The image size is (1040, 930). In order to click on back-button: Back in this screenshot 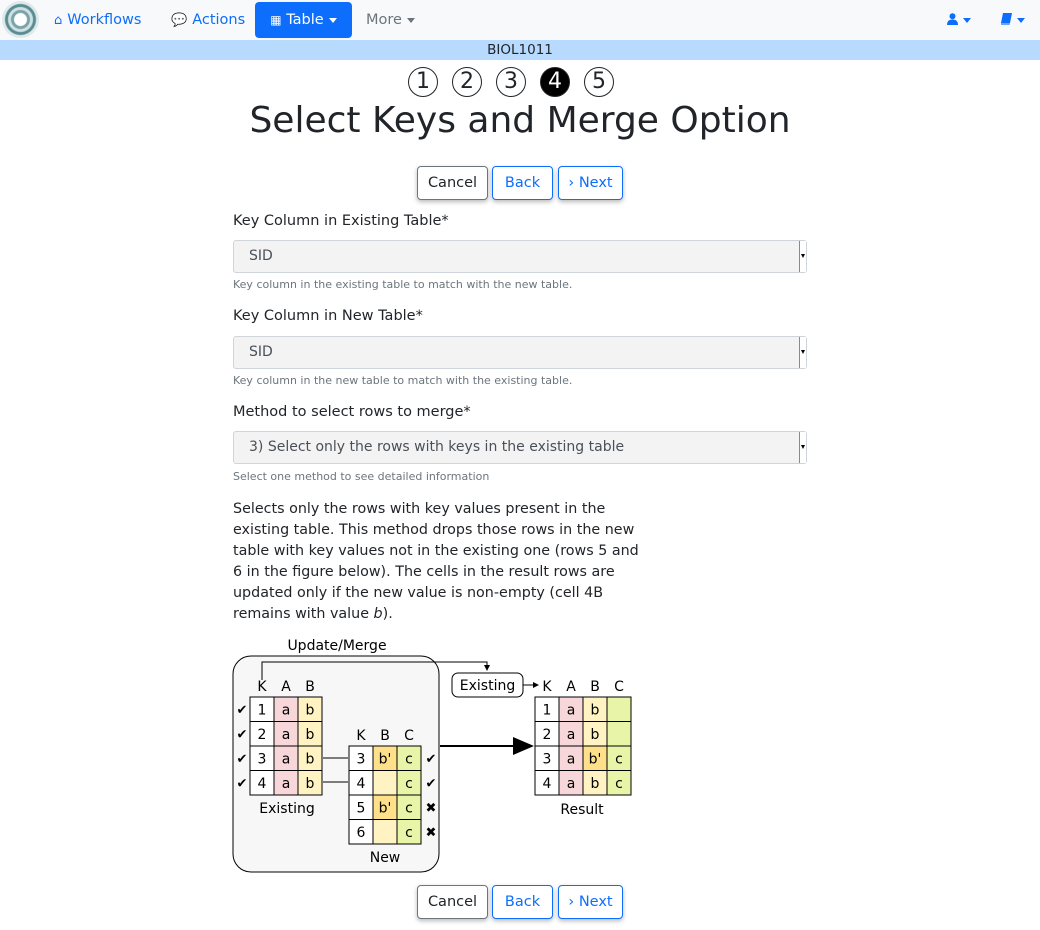, I will do `click(522, 183)`.